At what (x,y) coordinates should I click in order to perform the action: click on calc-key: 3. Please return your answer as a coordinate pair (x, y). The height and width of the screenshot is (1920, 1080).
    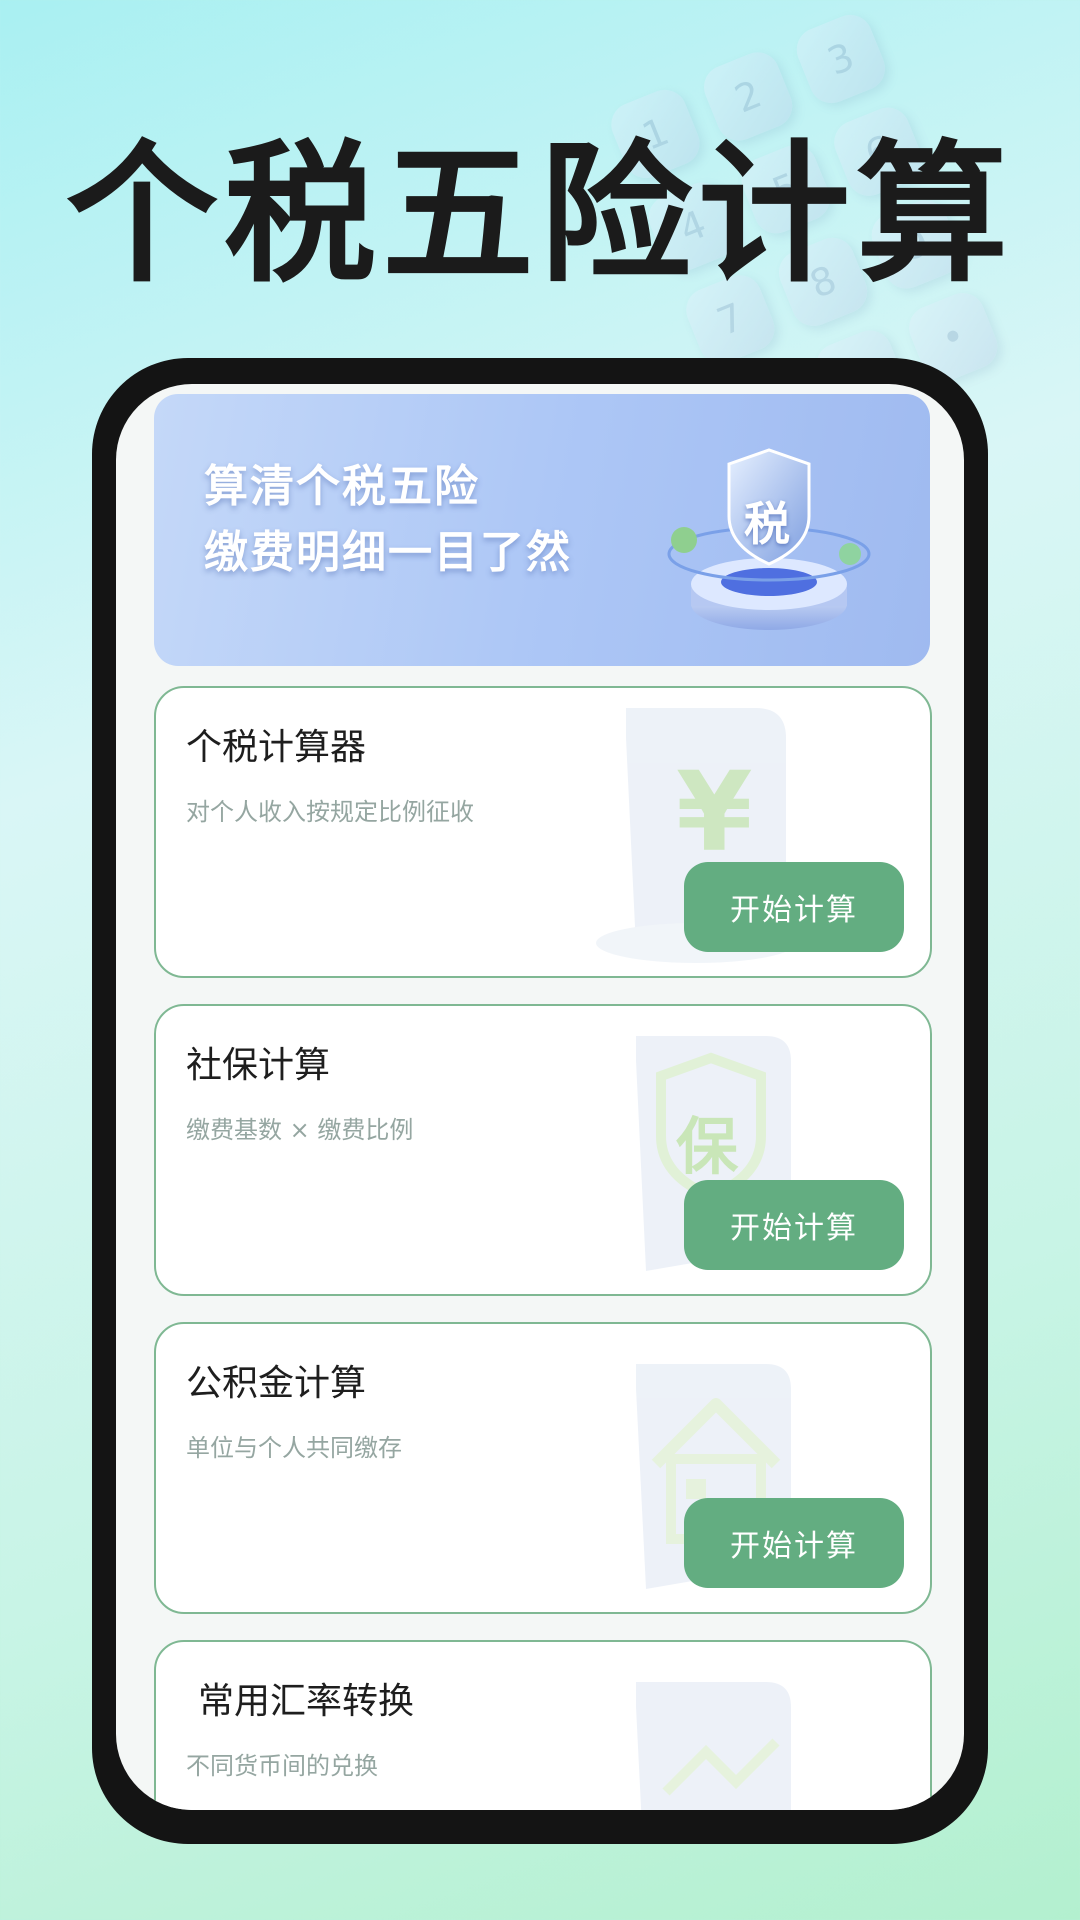
    Looking at the image, I should click on (841, 59).